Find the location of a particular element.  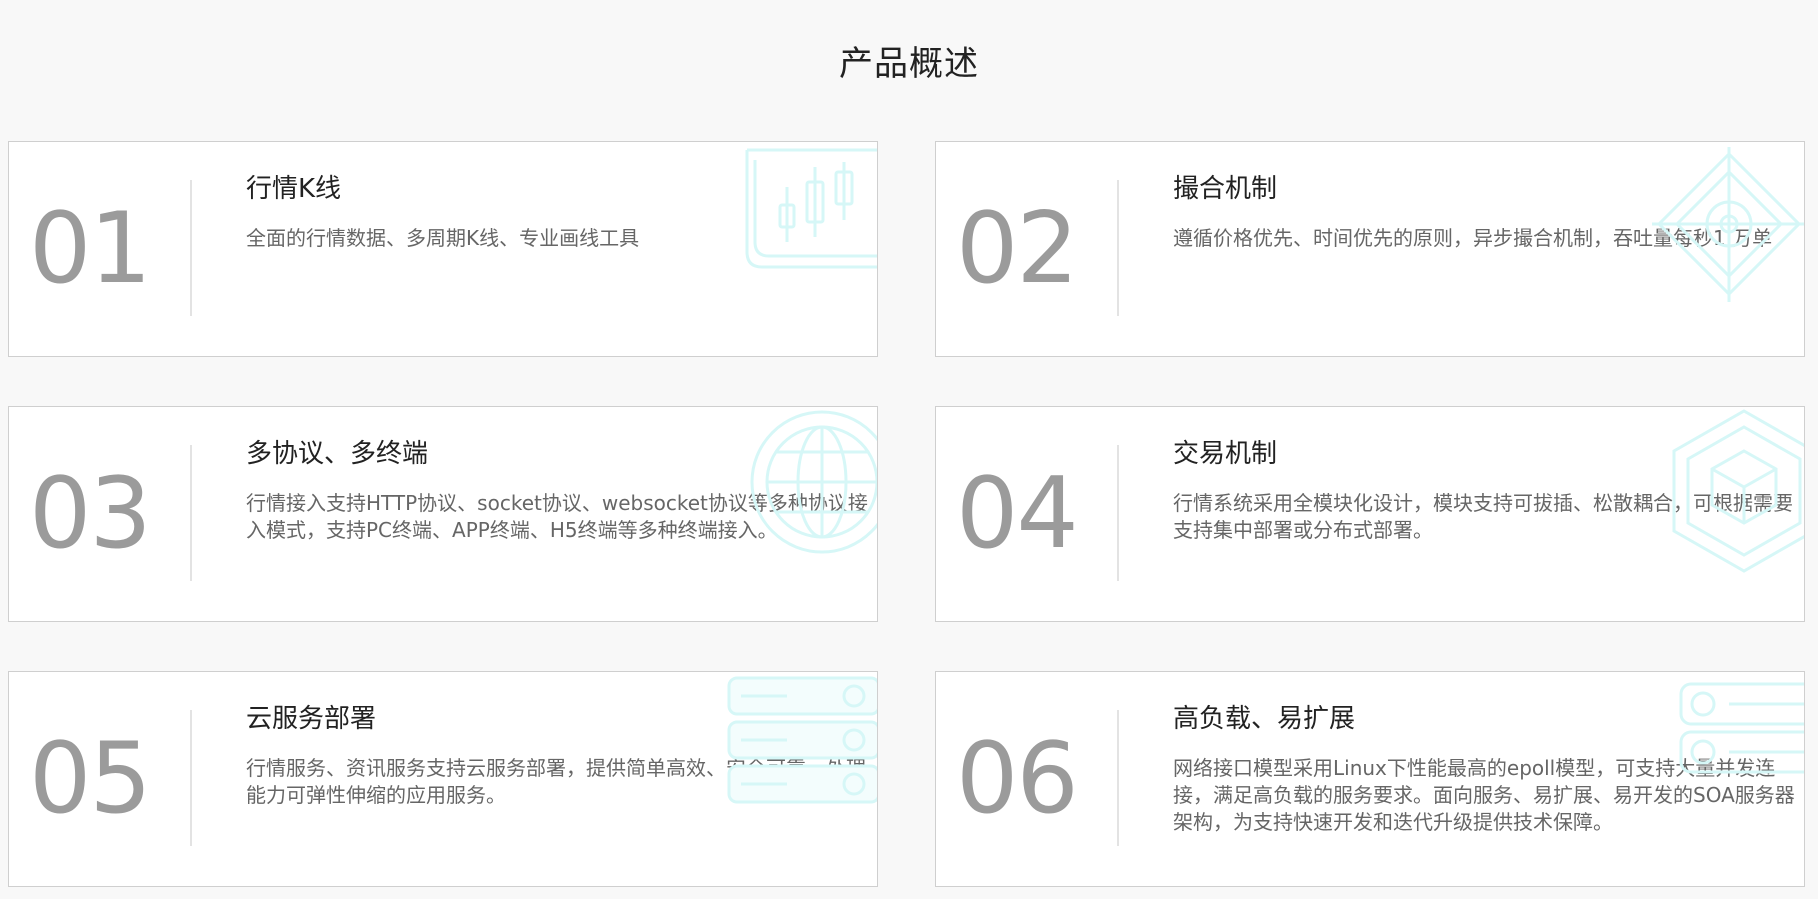

product-card-01: 01 行情K线 全面的行情数据、多周期K线、专业画线工具 is located at coordinates (443, 249).